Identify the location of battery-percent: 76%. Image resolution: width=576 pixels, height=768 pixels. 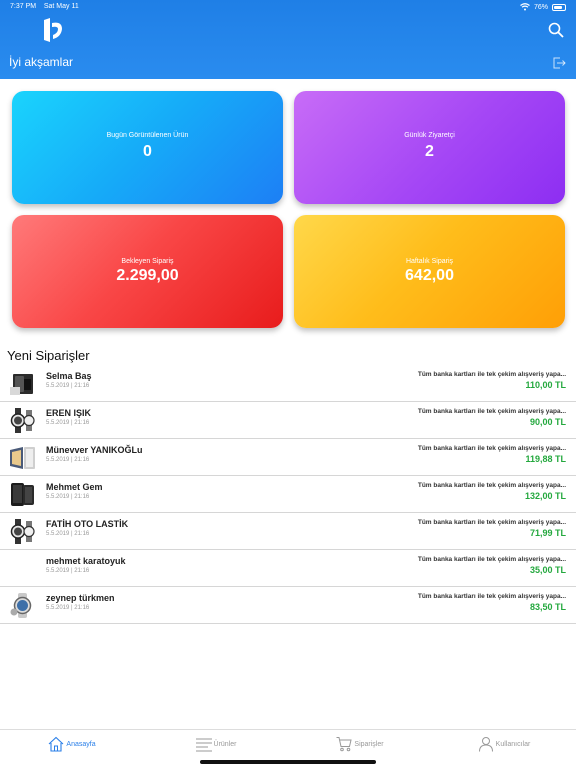
(540, 7).